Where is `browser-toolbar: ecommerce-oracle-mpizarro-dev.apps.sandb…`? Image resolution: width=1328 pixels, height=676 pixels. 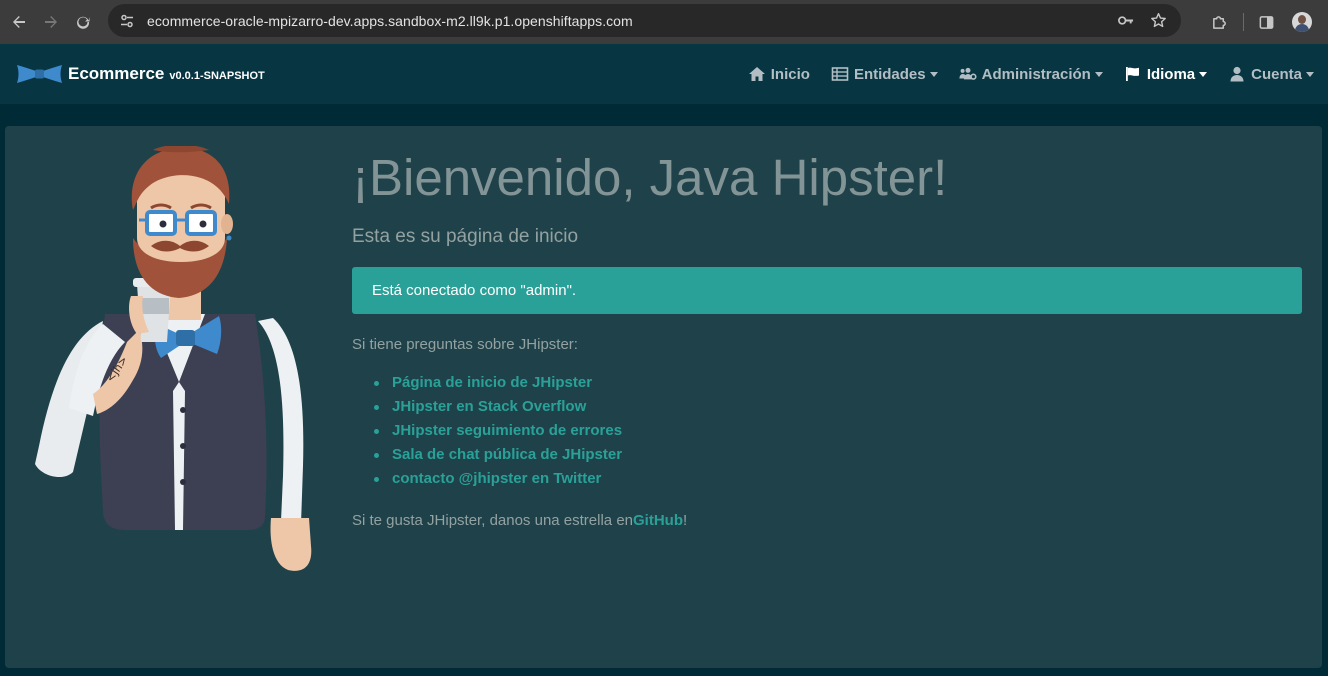 browser-toolbar: ecommerce-oracle-mpizarro-dev.apps.sandb… is located at coordinates (664, 22).